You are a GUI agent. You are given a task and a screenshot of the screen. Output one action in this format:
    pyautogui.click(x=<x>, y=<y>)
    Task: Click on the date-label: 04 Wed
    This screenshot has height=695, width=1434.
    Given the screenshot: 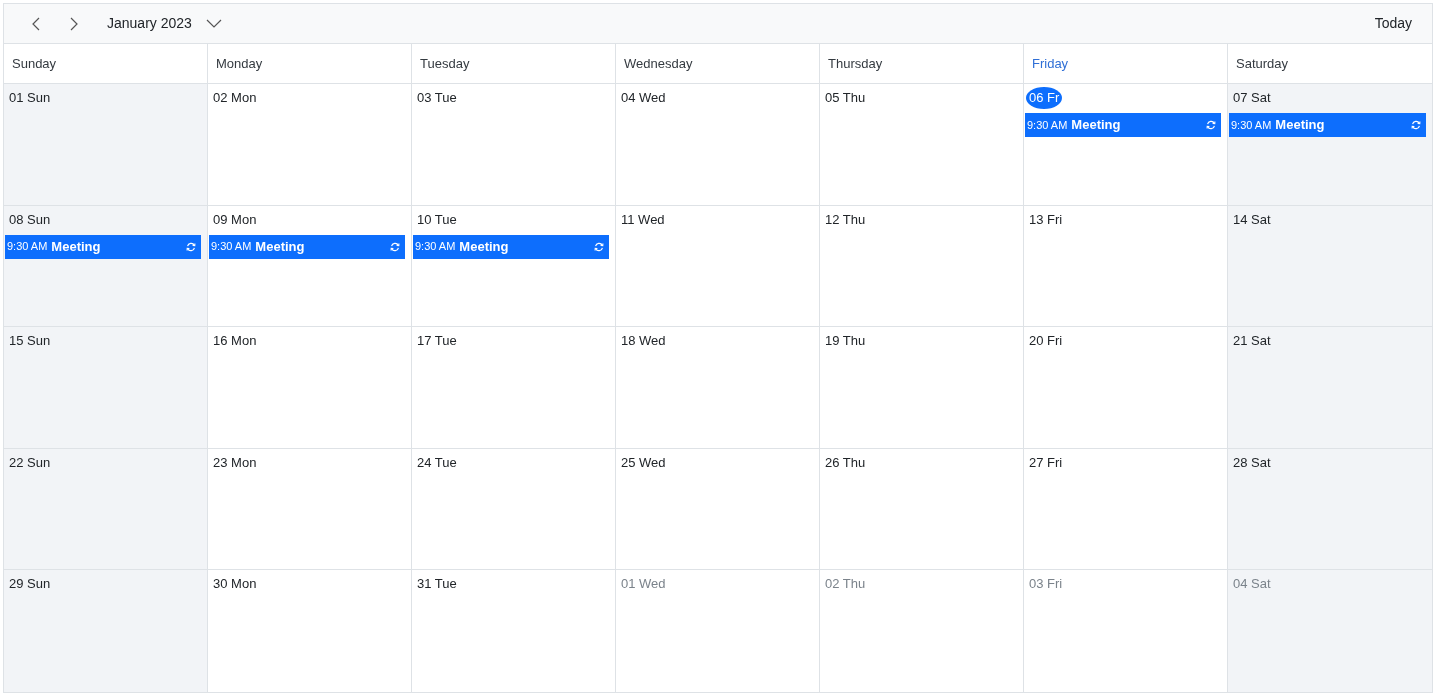 What is the action you would take?
    pyautogui.click(x=643, y=98)
    